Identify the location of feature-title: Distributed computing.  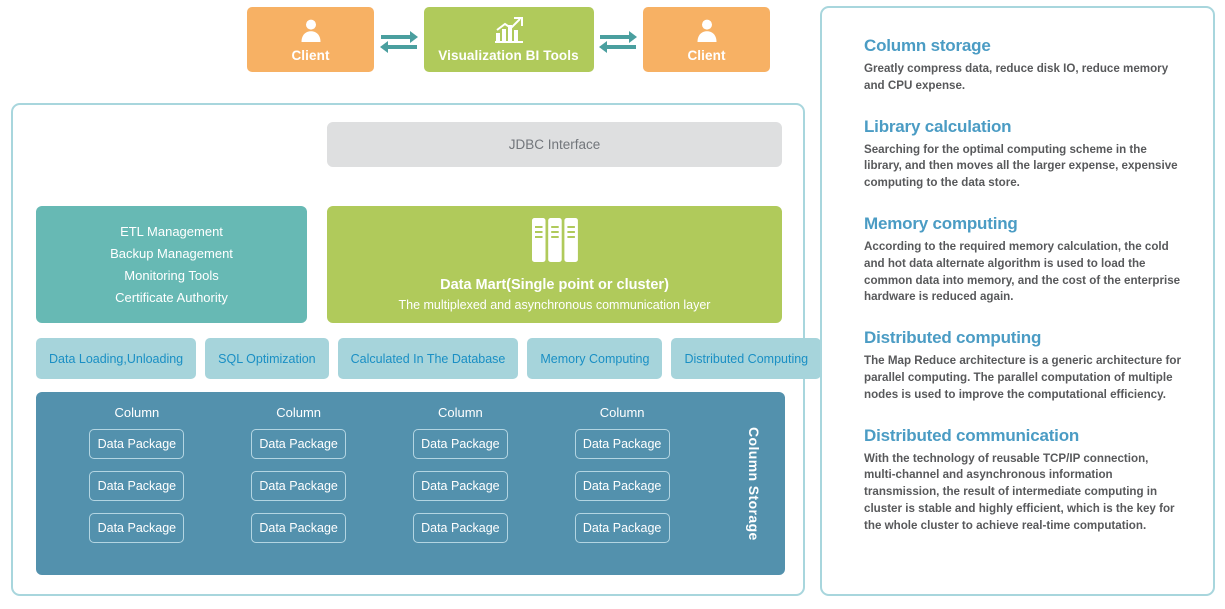
(953, 338).